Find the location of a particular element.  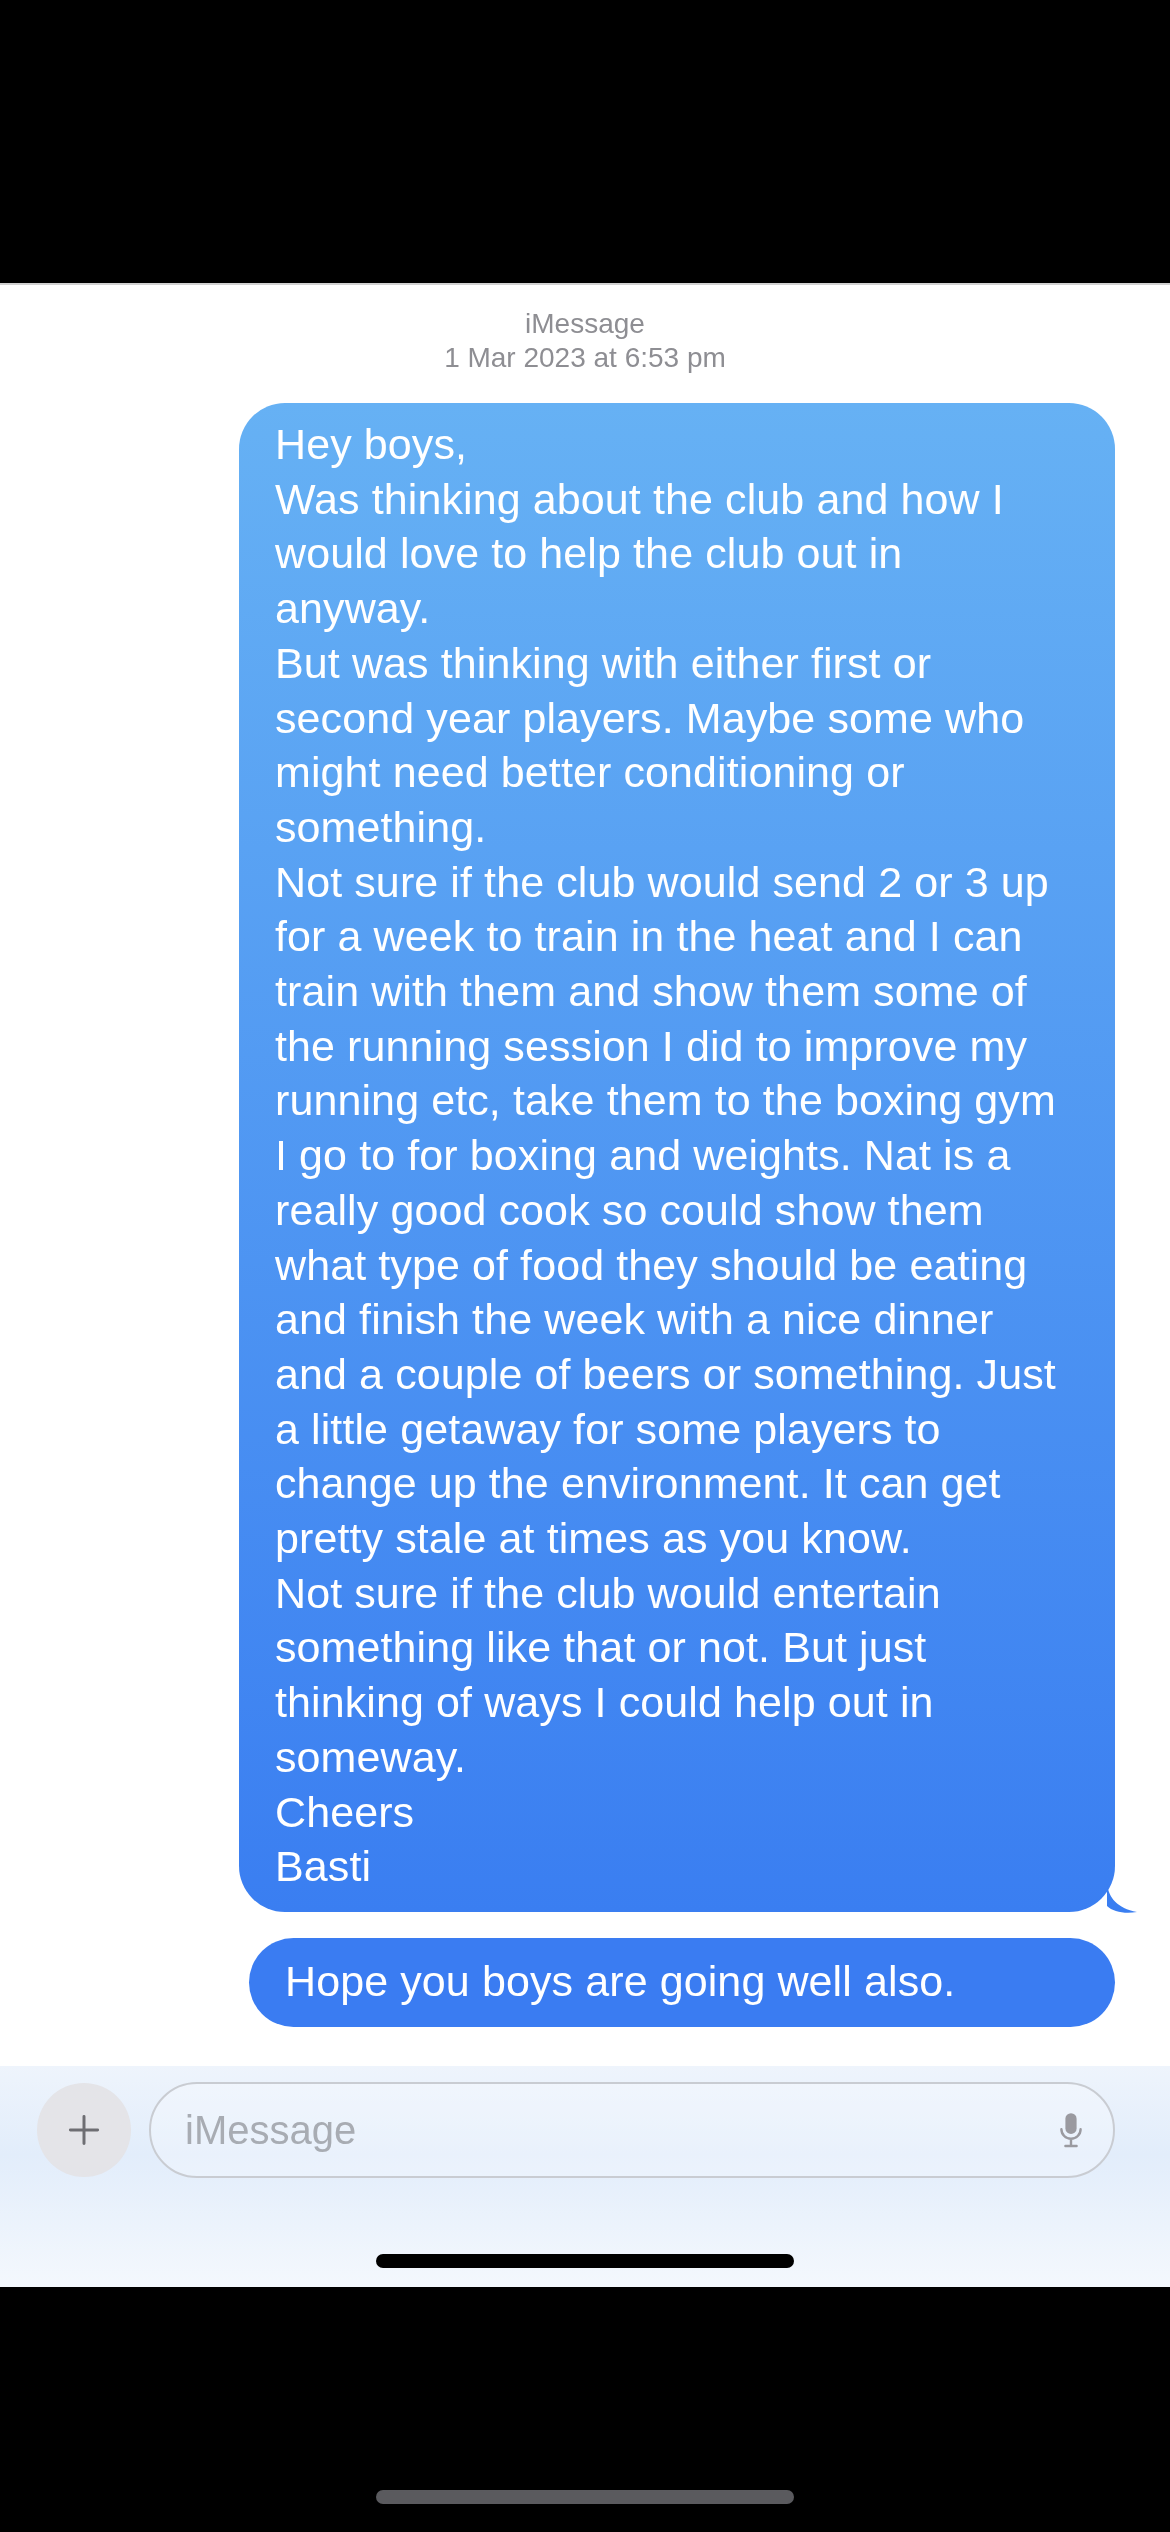

message-timestamp: 1 Mar 2023 at 6:53 pm is located at coordinates (585, 358).